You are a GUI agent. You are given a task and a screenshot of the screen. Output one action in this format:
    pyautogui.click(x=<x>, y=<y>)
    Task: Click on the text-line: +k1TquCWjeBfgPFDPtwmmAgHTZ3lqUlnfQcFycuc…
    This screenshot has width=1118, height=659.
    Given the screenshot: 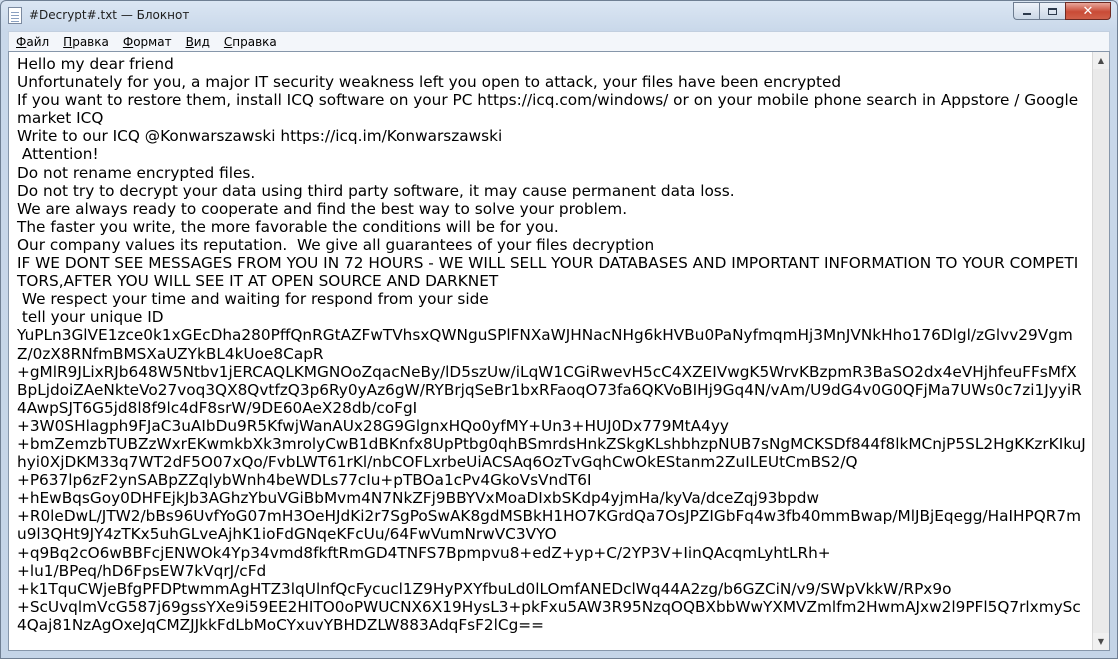 What is the action you would take?
    pyautogui.click(x=484, y=588)
    